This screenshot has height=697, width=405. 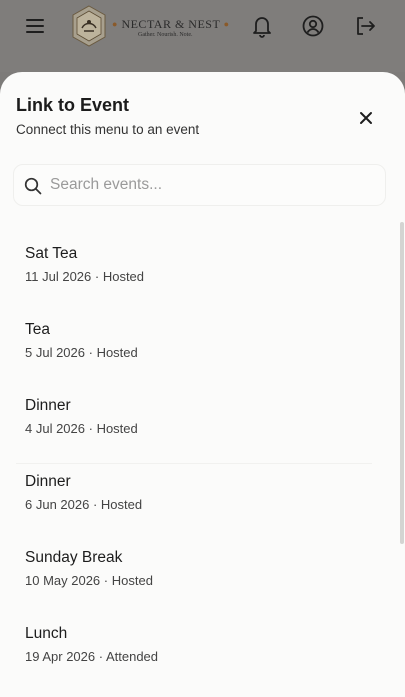 What do you see at coordinates (33, 186) in the screenshot?
I see `search-icon` at bounding box center [33, 186].